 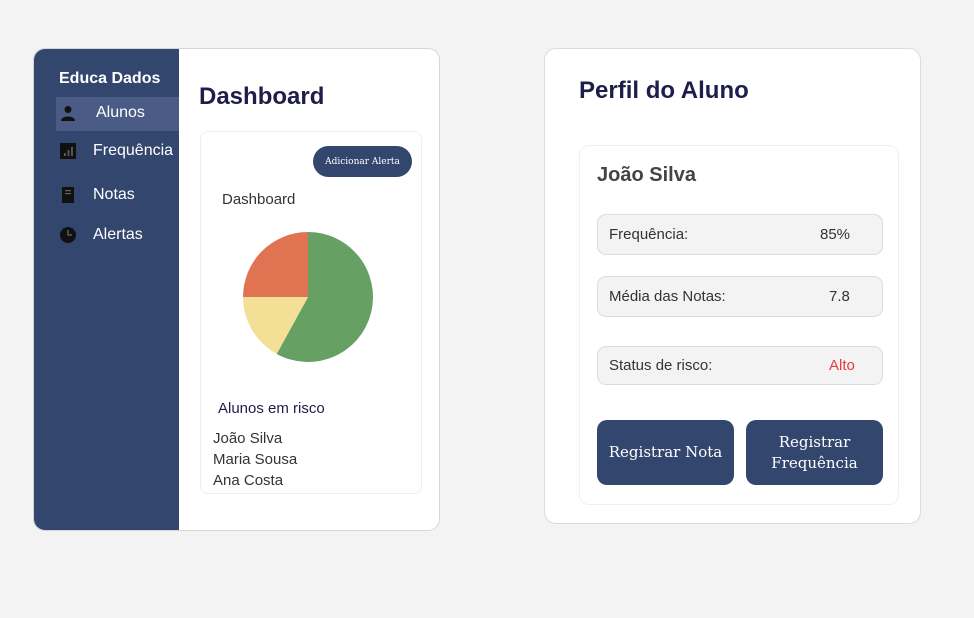 What do you see at coordinates (68, 235) in the screenshot?
I see `clock-icon` at bounding box center [68, 235].